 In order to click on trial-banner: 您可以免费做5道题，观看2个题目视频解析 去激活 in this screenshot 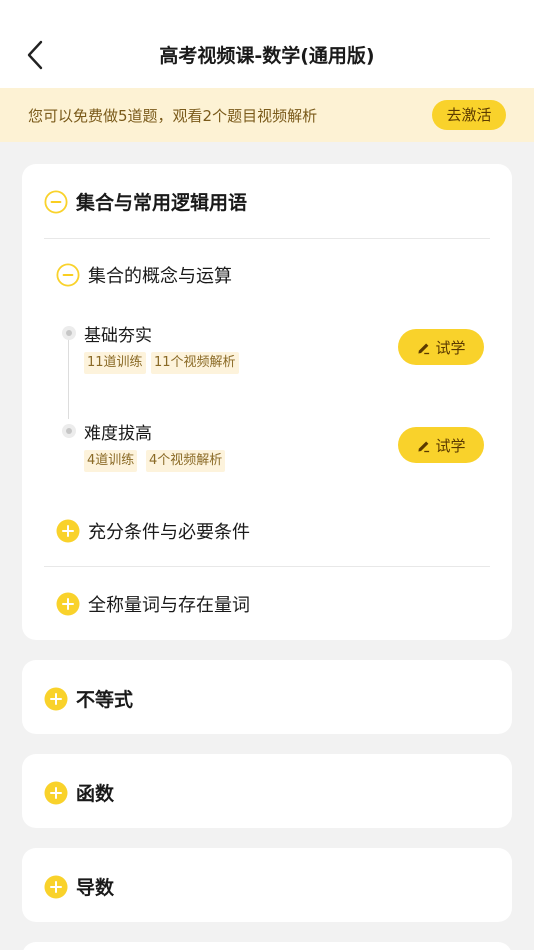, I will do `click(267, 115)`.